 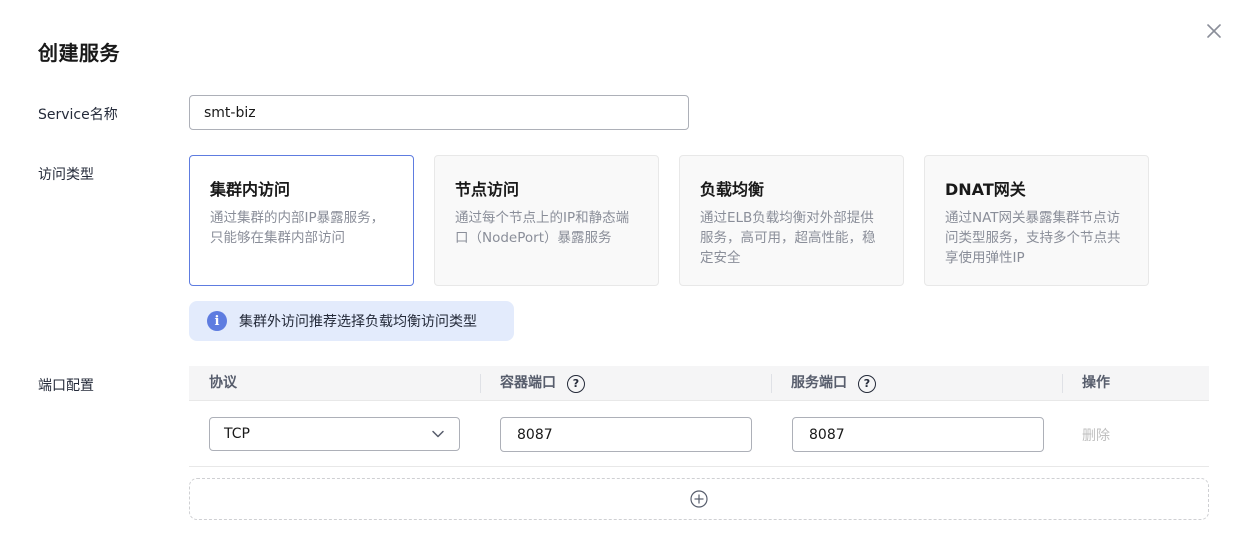 What do you see at coordinates (626, 434) in the screenshot?
I see `container-port-input` at bounding box center [626, 434].